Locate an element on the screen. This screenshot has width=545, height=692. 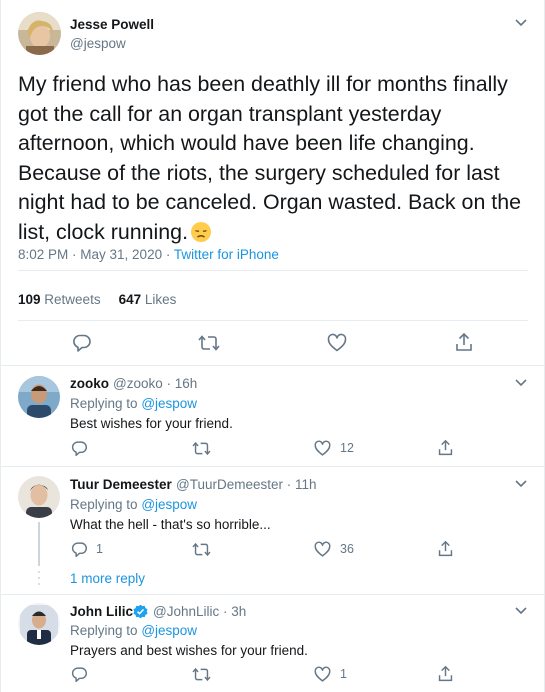
reply-author-meta: @JohnLilic · 3h is located at coordinates (199, 611).